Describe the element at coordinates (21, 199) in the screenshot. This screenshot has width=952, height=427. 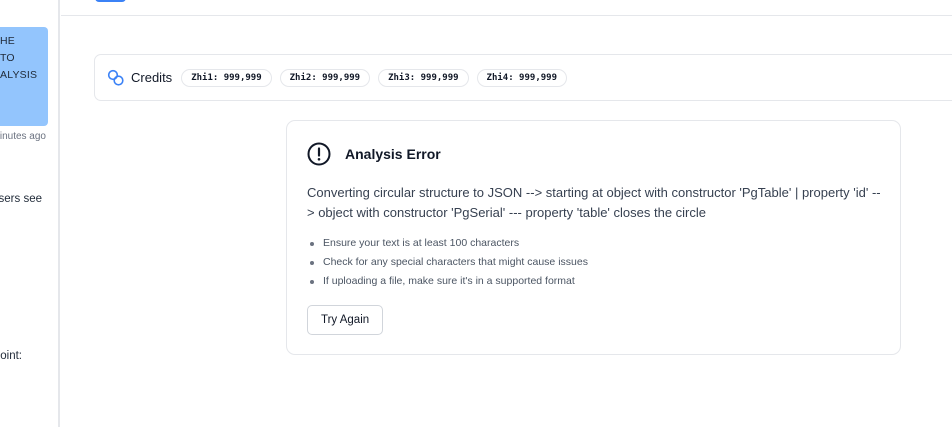
I see `chat-text-fragment: users see` at that location.